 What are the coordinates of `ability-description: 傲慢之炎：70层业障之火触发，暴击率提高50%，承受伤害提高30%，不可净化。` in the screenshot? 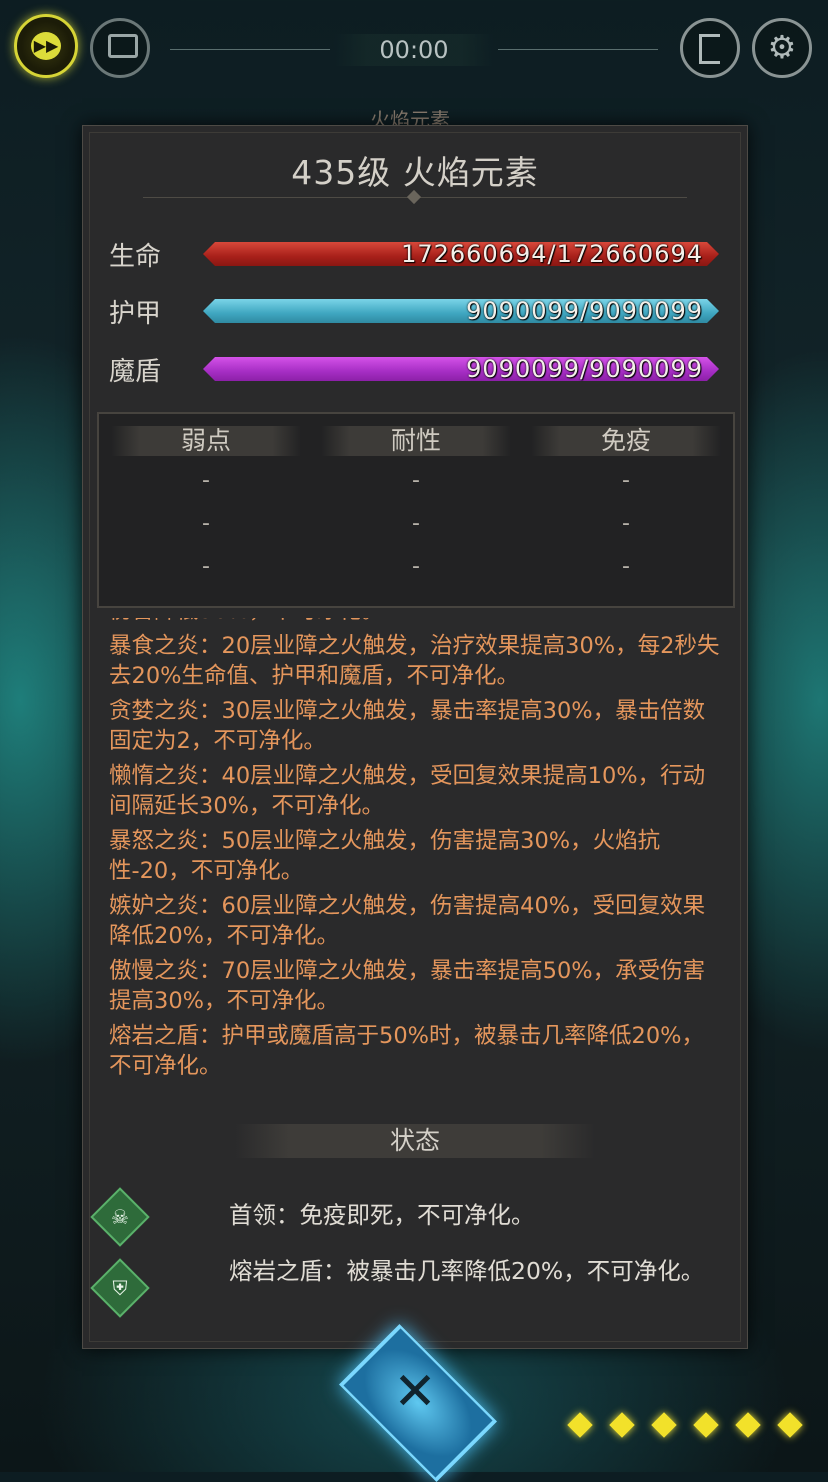 It's located at (407, 986).